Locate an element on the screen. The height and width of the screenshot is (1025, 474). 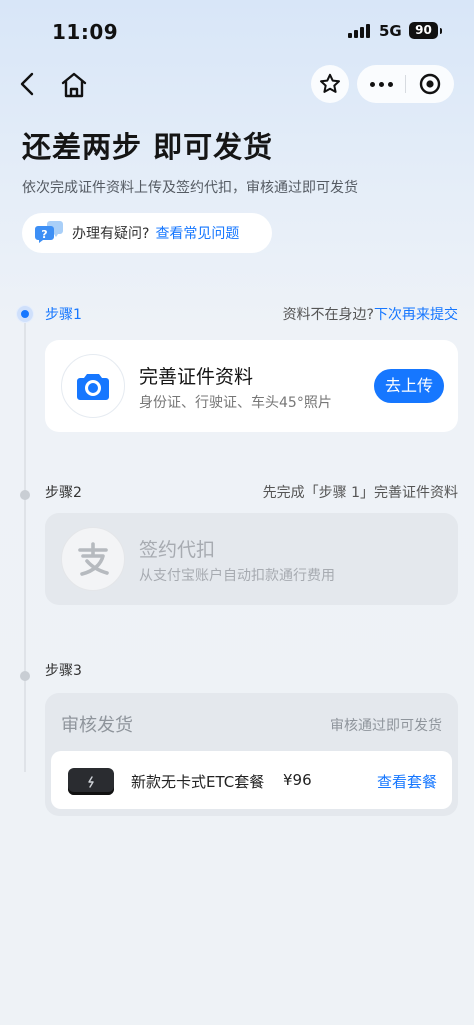
step1-indicator is located at coordinates (25, 314).